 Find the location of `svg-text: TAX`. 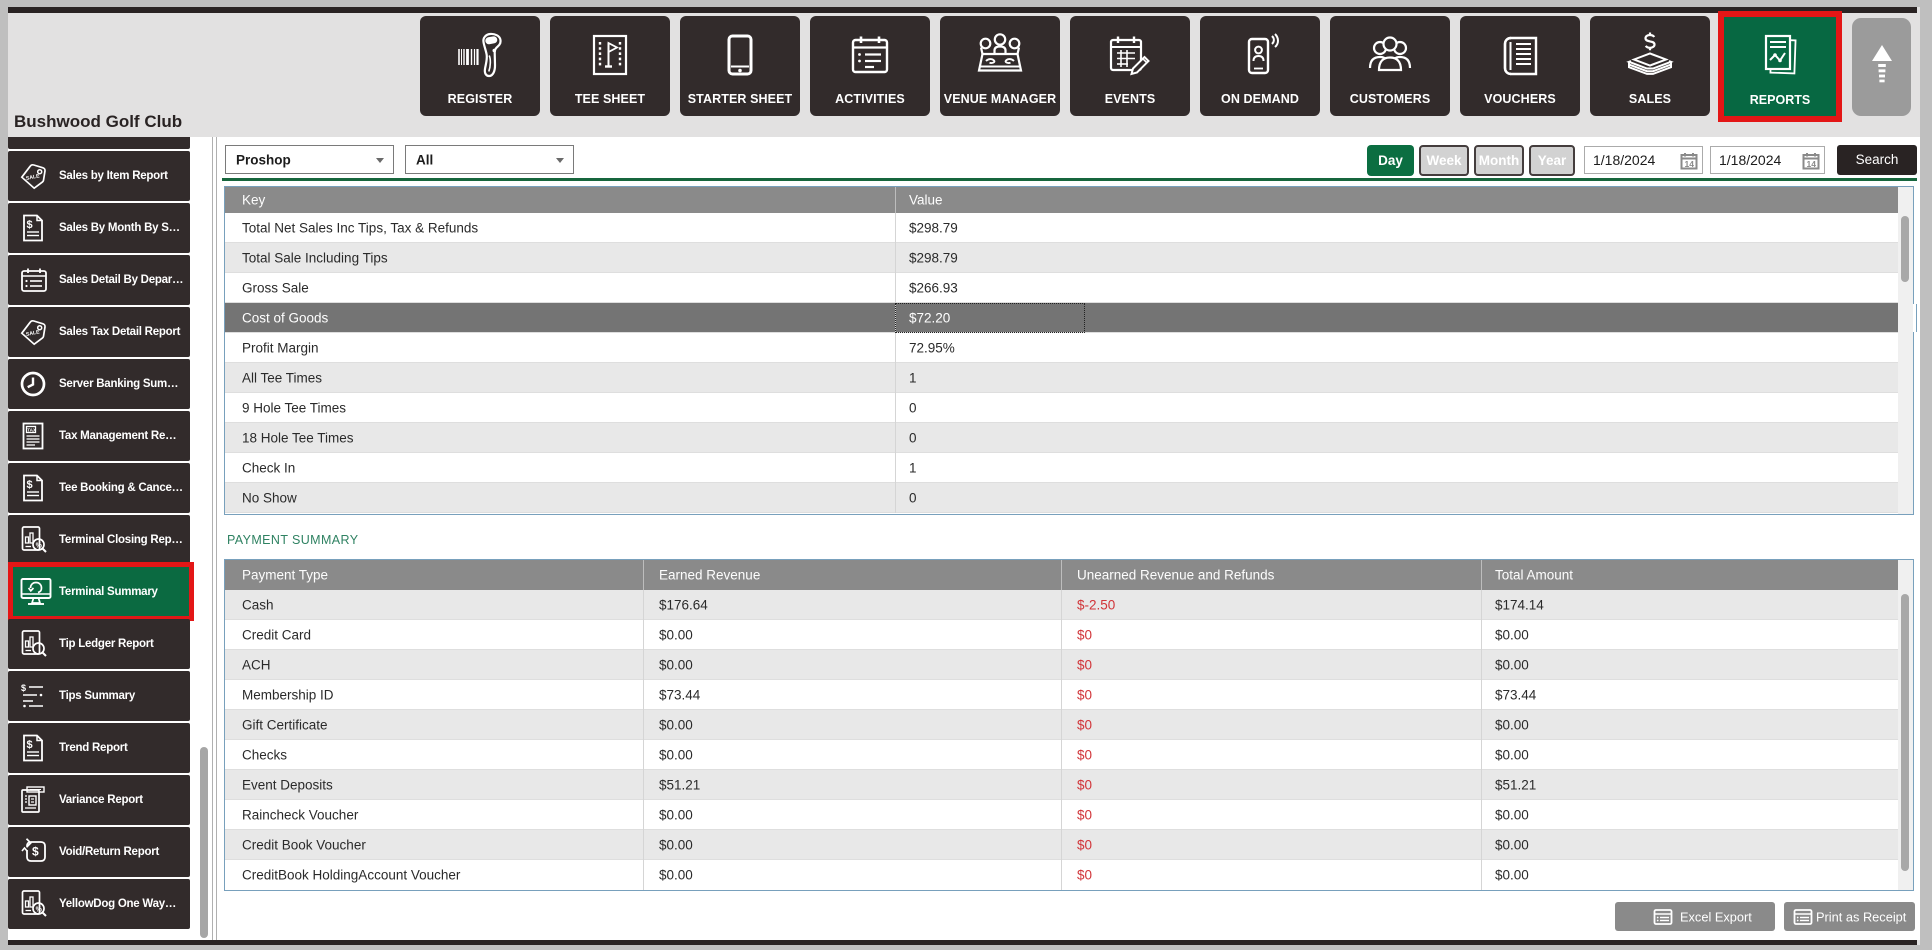

svg-text: TAX is located at coordinates (32, 429).